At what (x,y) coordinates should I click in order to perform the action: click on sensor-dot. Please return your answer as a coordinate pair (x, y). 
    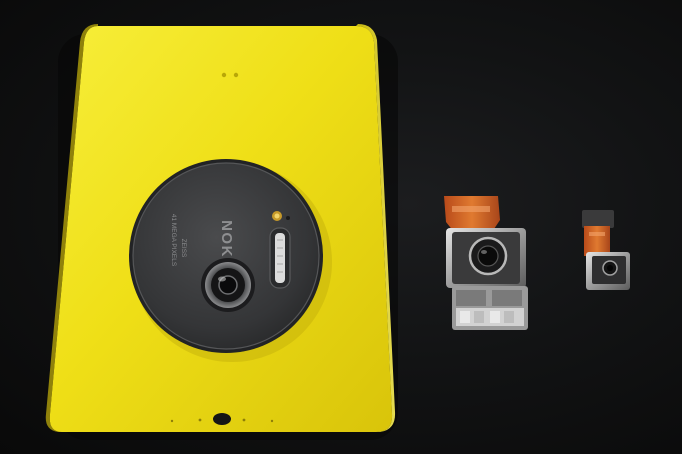
    Looking at the image, I should click on (288, 218).